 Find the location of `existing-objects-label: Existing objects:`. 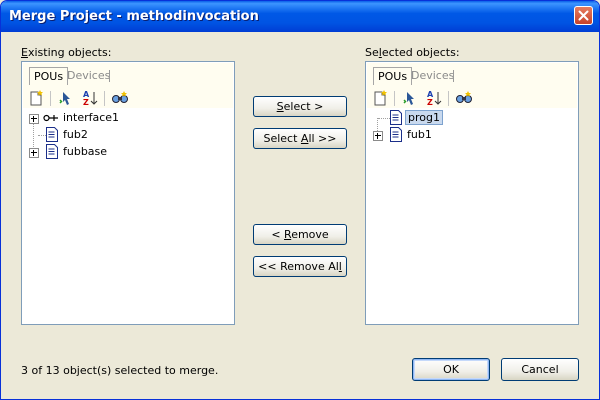

existing-objects-label: Existing objects: is located at coordinates (66, 52).